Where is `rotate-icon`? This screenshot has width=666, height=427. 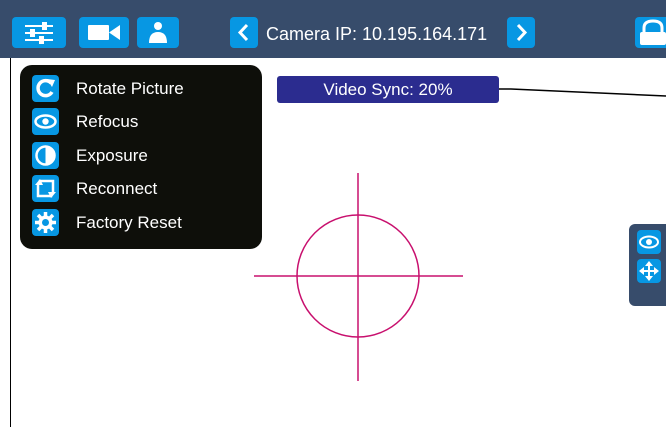
rotate-icon is located at coordinates (45, 88).